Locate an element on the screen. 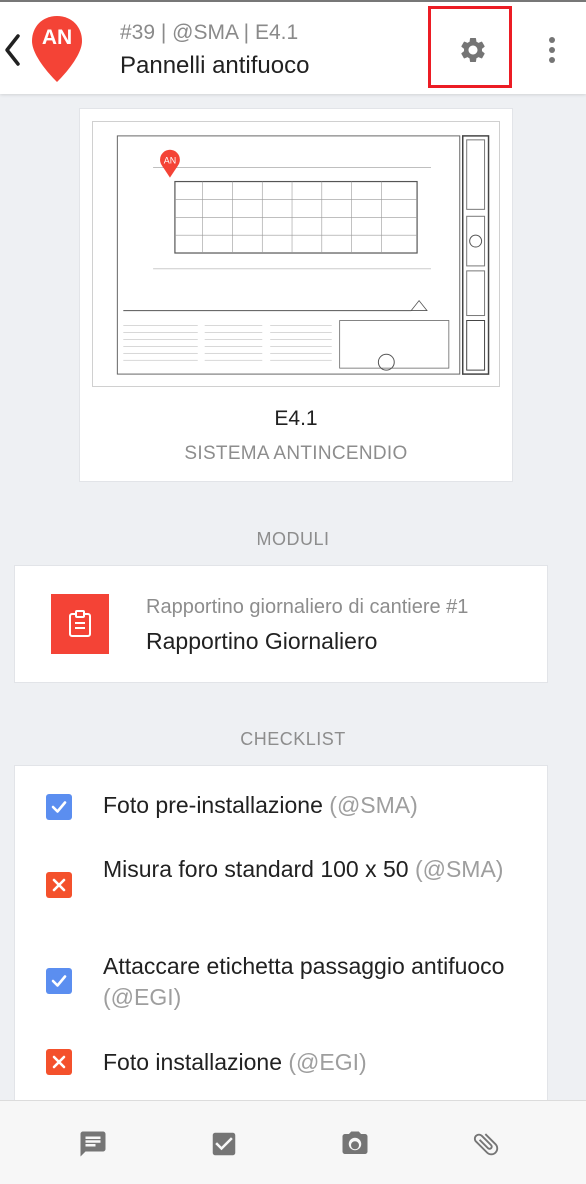 The image size is (586, 1184). bottom-action-bar is located at coordinates (293, 1142).